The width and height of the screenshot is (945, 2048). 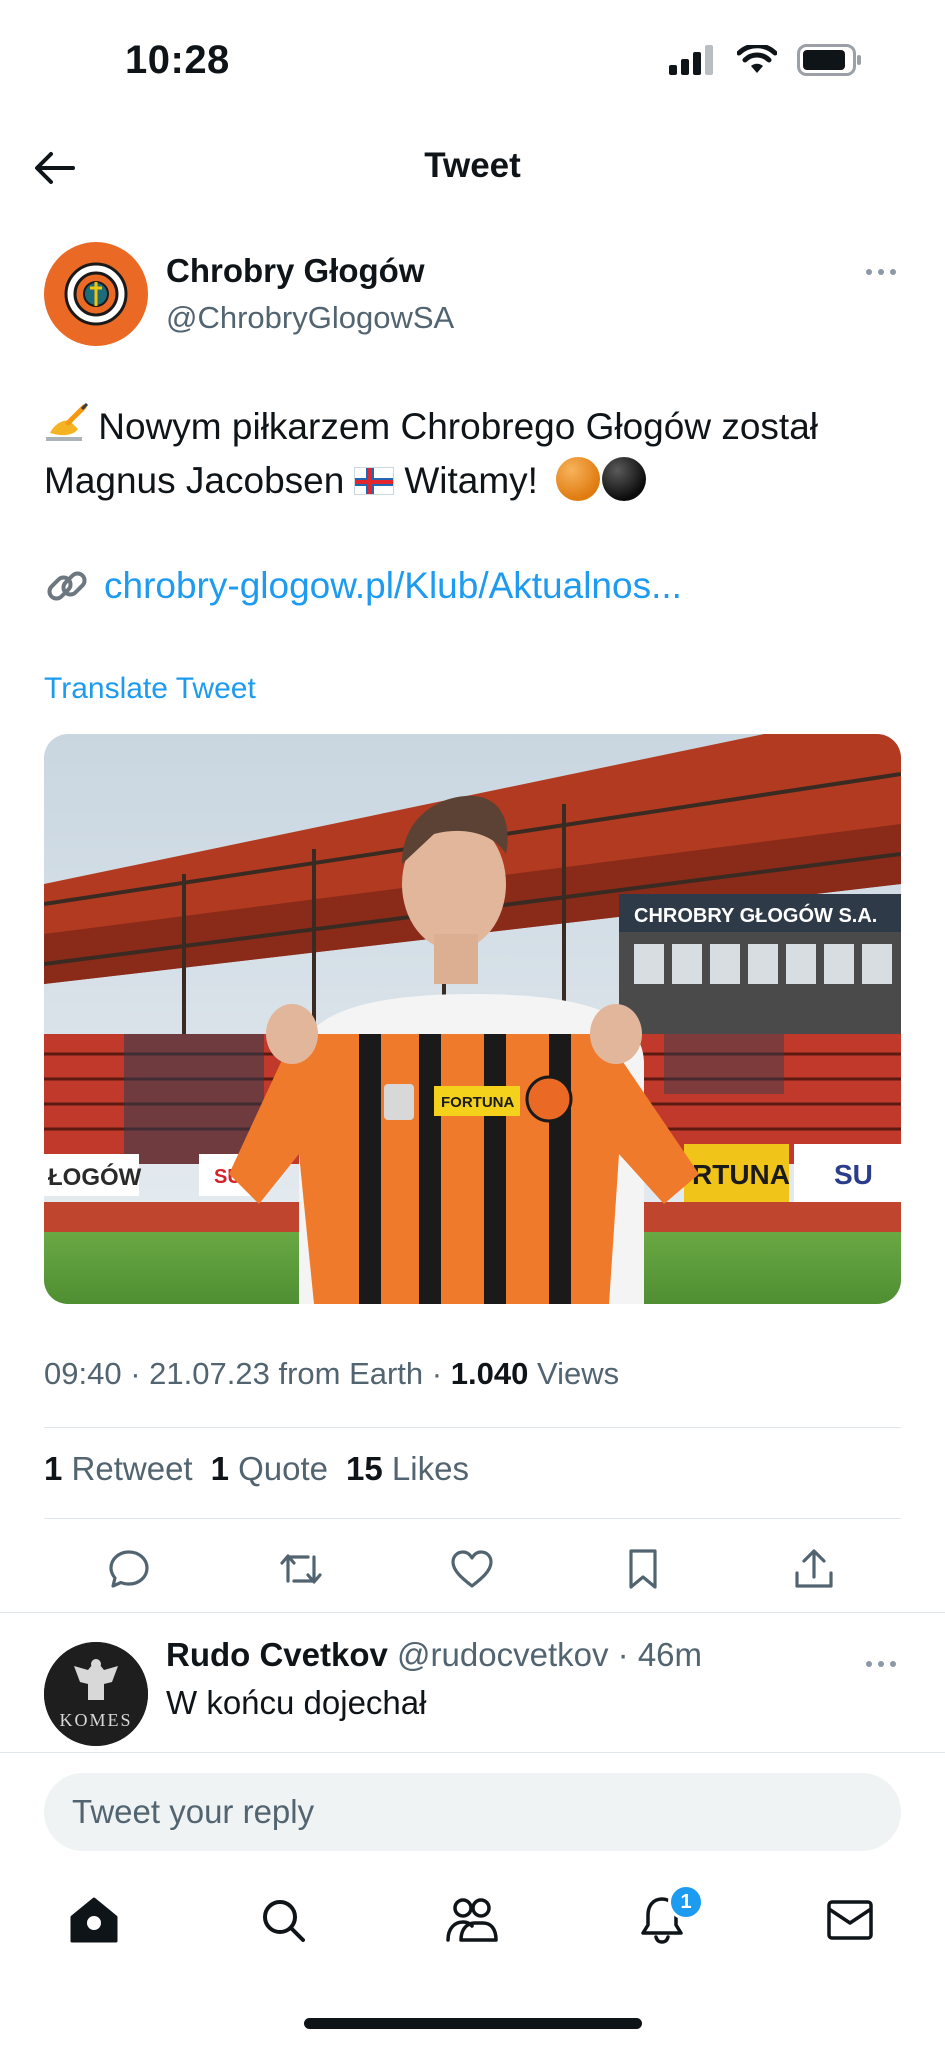 I want to click on translate-tweet-link: Translate Tweet, so click(x=150, y=689).